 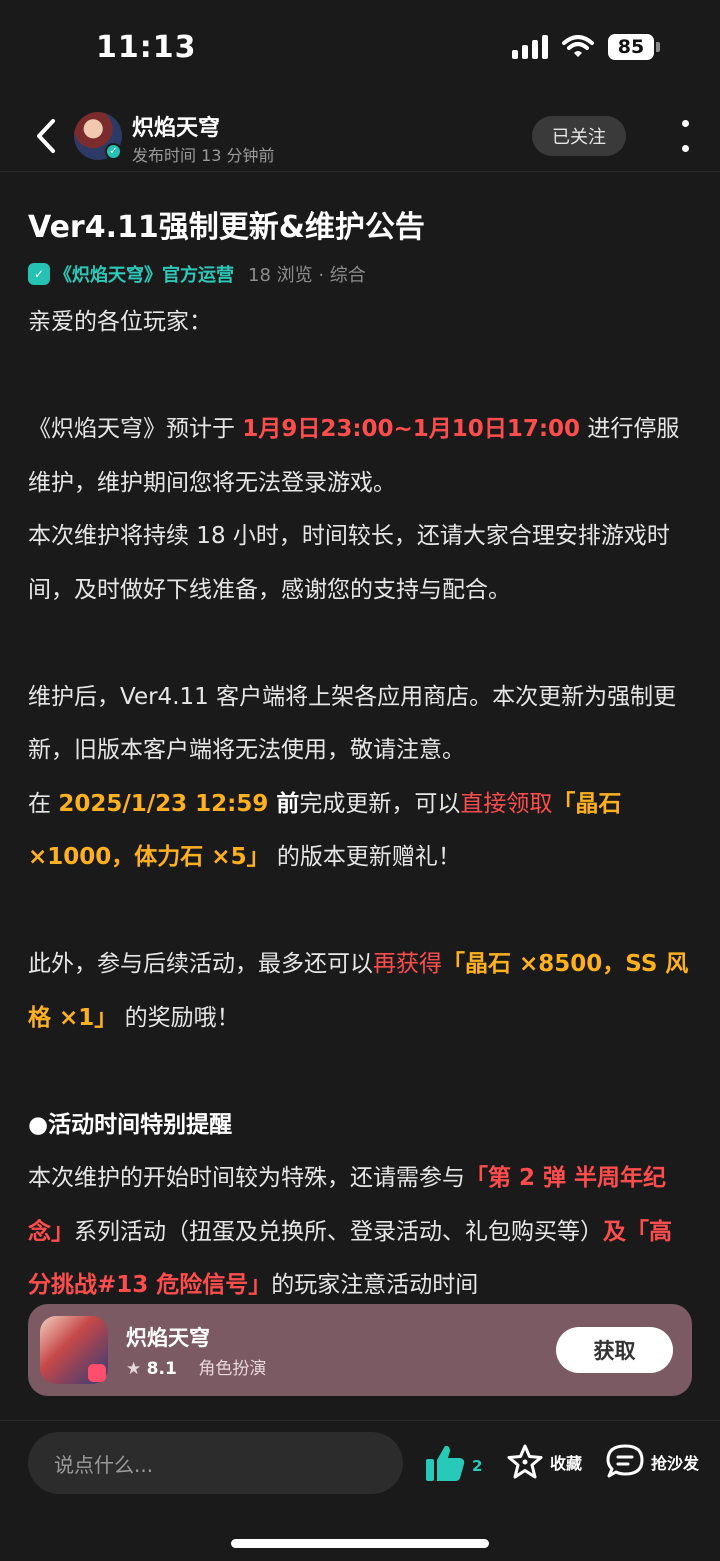 What do you see at coordinates (675, 1463) in the screenshot?
I see `reply-label: 抢沙发` at bounding box center [675, 1463].